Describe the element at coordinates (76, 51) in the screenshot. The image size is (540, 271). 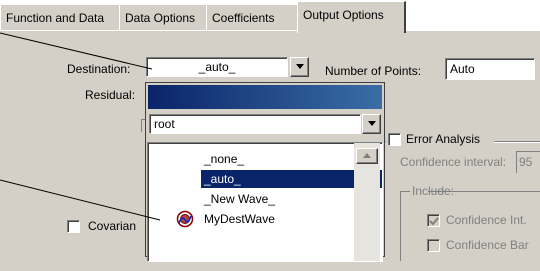
I see `callout-line-destination` at that location.